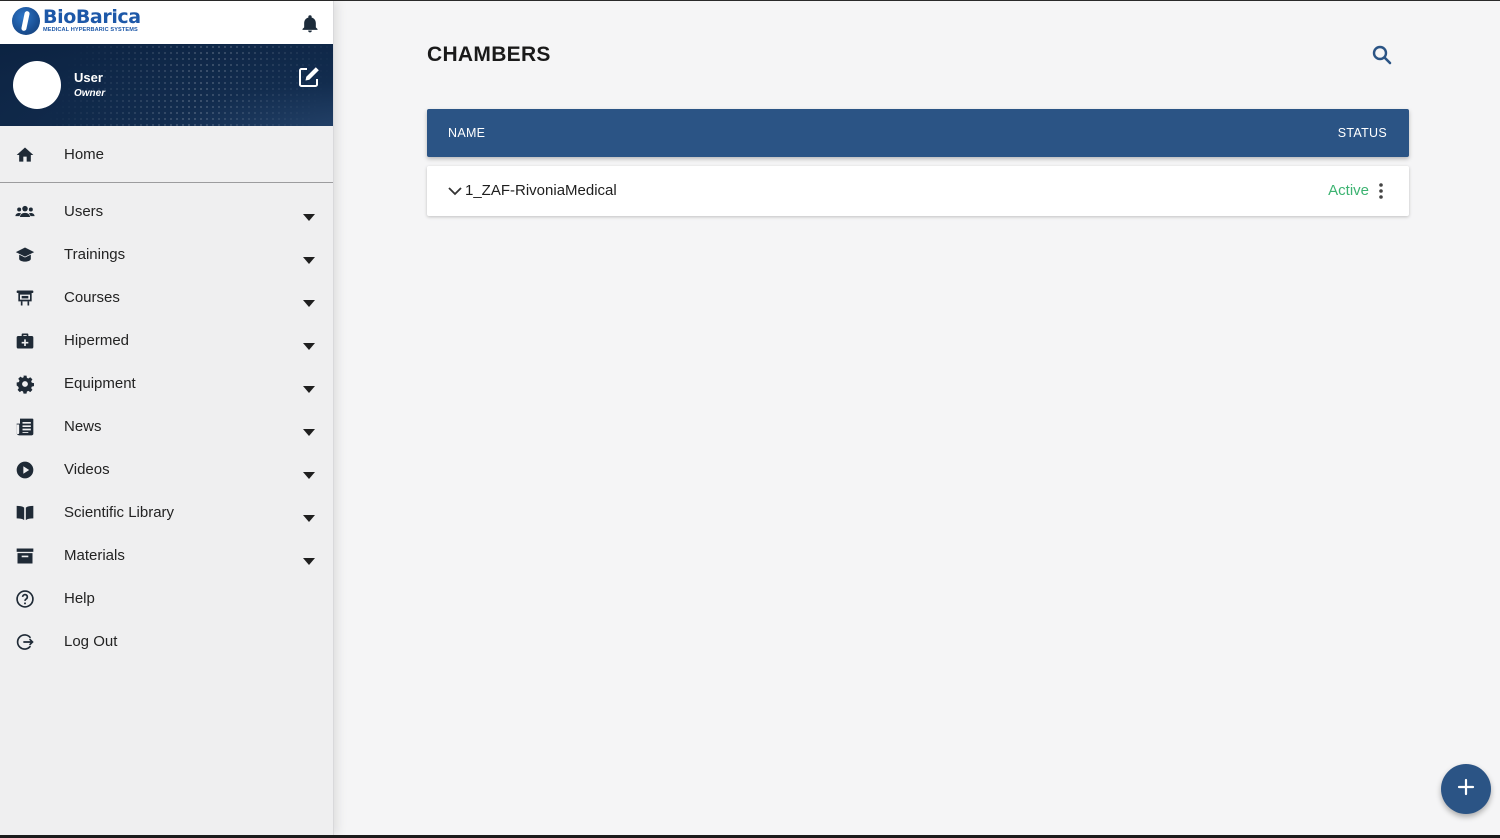 This screenshot has width=1500, height=838. Describe the element at coordinates (83, 426) in the screenshot. I see `sidebar-item-label: News` at that location.